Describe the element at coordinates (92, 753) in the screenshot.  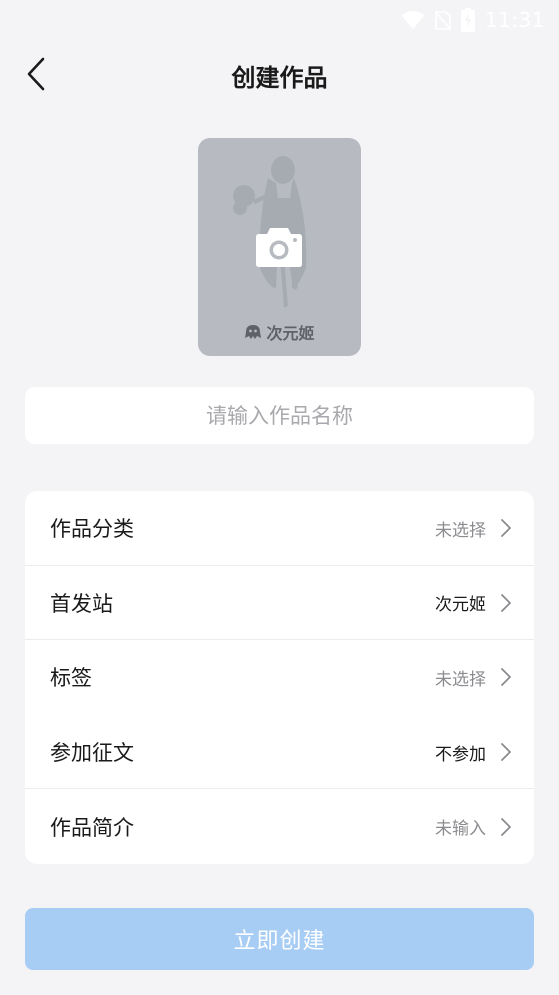
I see `row-contest-label: 参加征文` at that location.